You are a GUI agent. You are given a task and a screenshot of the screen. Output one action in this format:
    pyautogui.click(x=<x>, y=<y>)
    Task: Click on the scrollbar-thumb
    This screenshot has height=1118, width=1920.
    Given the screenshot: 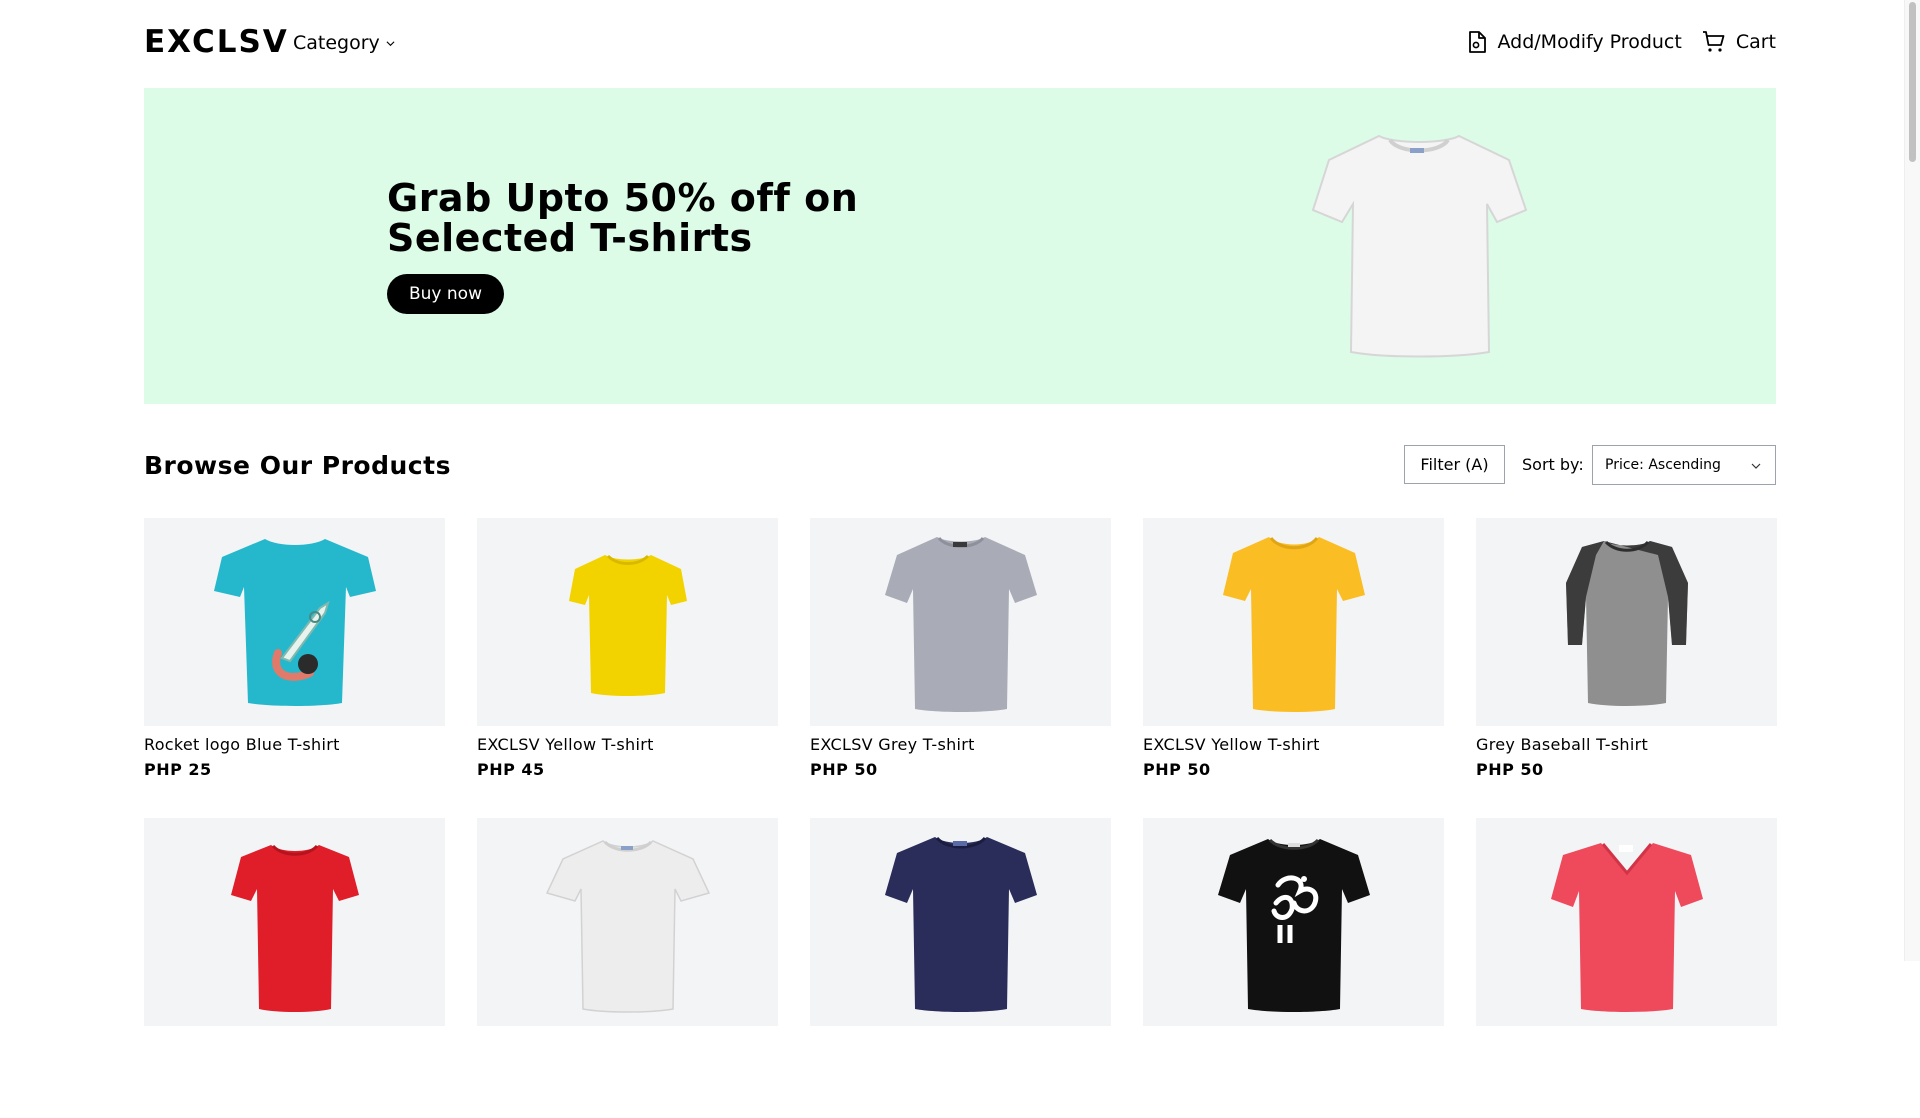 What is the action you would take?
    pyautogui.click(x=1912, y=82)
    